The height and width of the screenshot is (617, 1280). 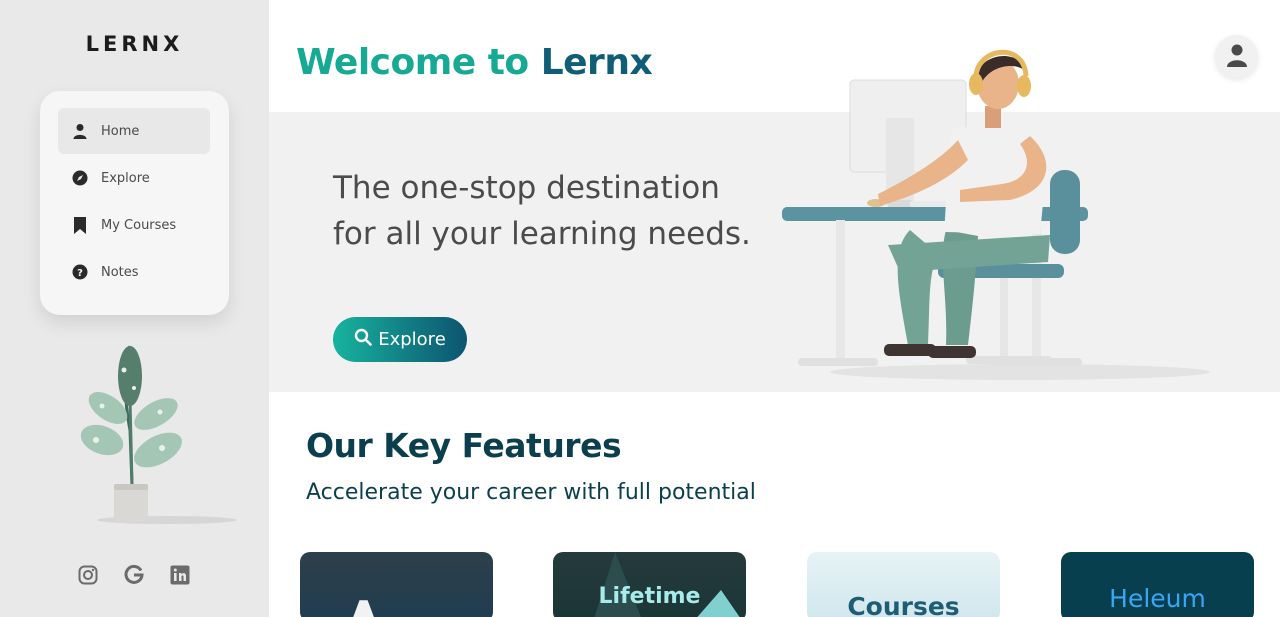 I want to click on sidebar-item-label: Notes, so click(x=120, y=272).